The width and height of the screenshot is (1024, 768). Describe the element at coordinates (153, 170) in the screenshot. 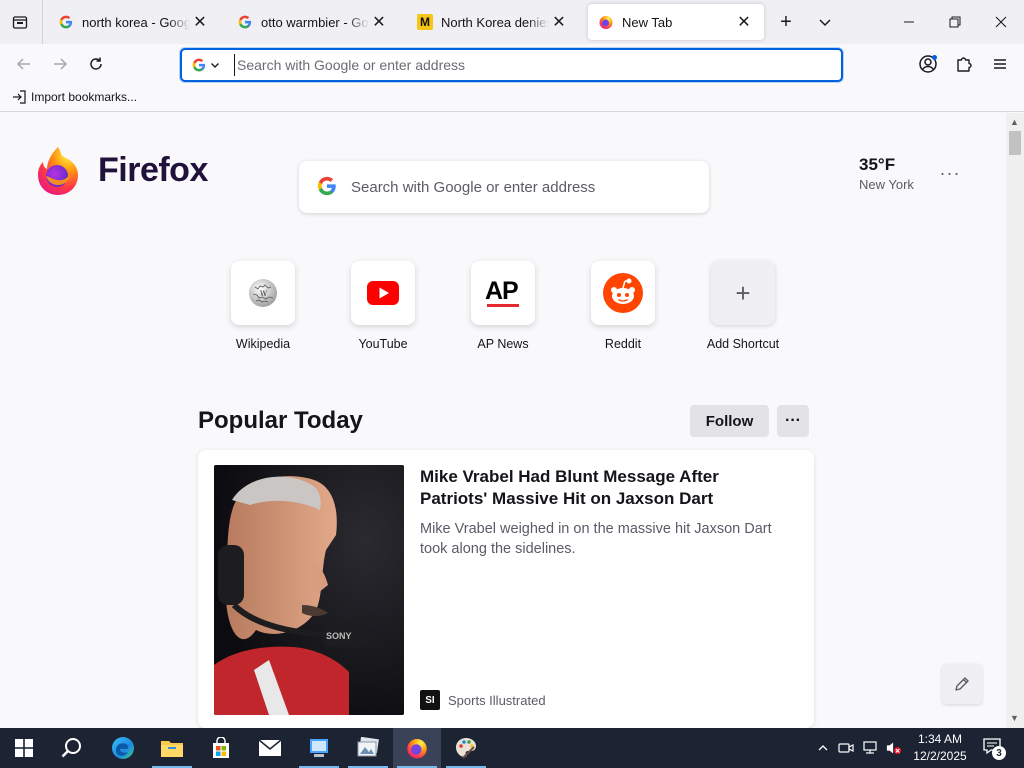

I see `firefox-wordmark: Firefox` at that location.